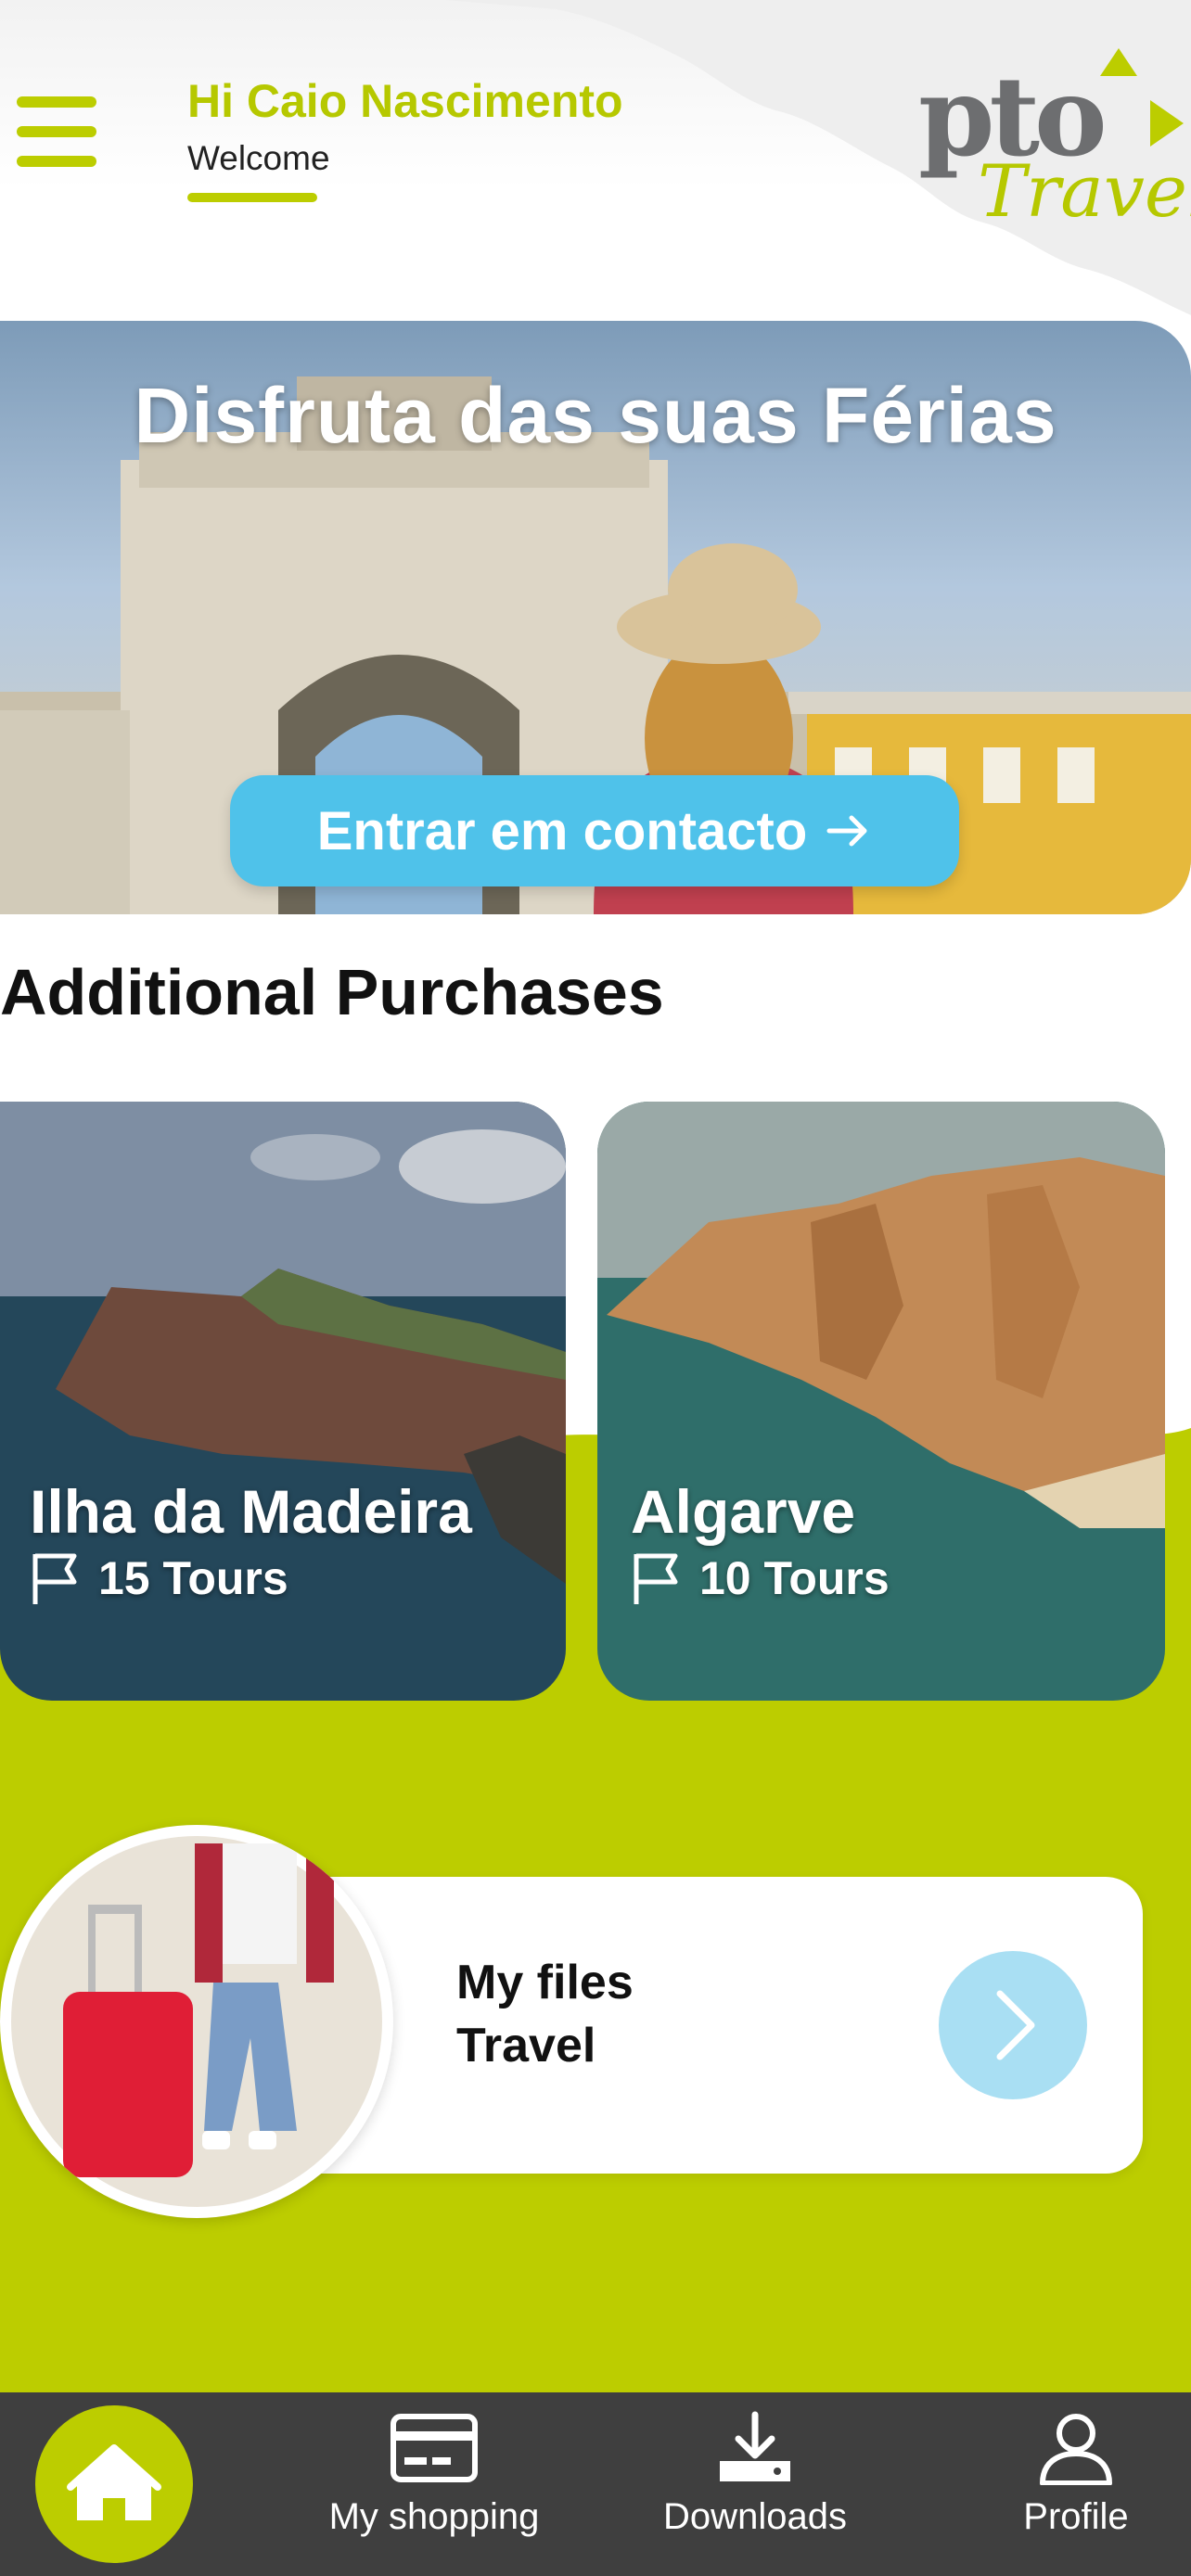 This screenshot has width=1191, height=2576. I want to click on madeira-image, so click(283, 1401).